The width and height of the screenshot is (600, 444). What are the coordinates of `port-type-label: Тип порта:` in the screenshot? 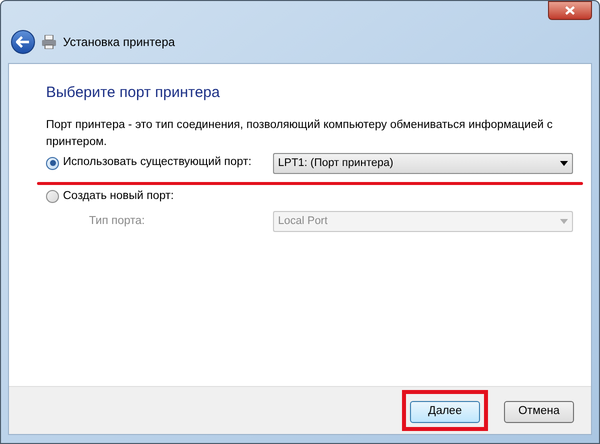 It's located at (116, 221).